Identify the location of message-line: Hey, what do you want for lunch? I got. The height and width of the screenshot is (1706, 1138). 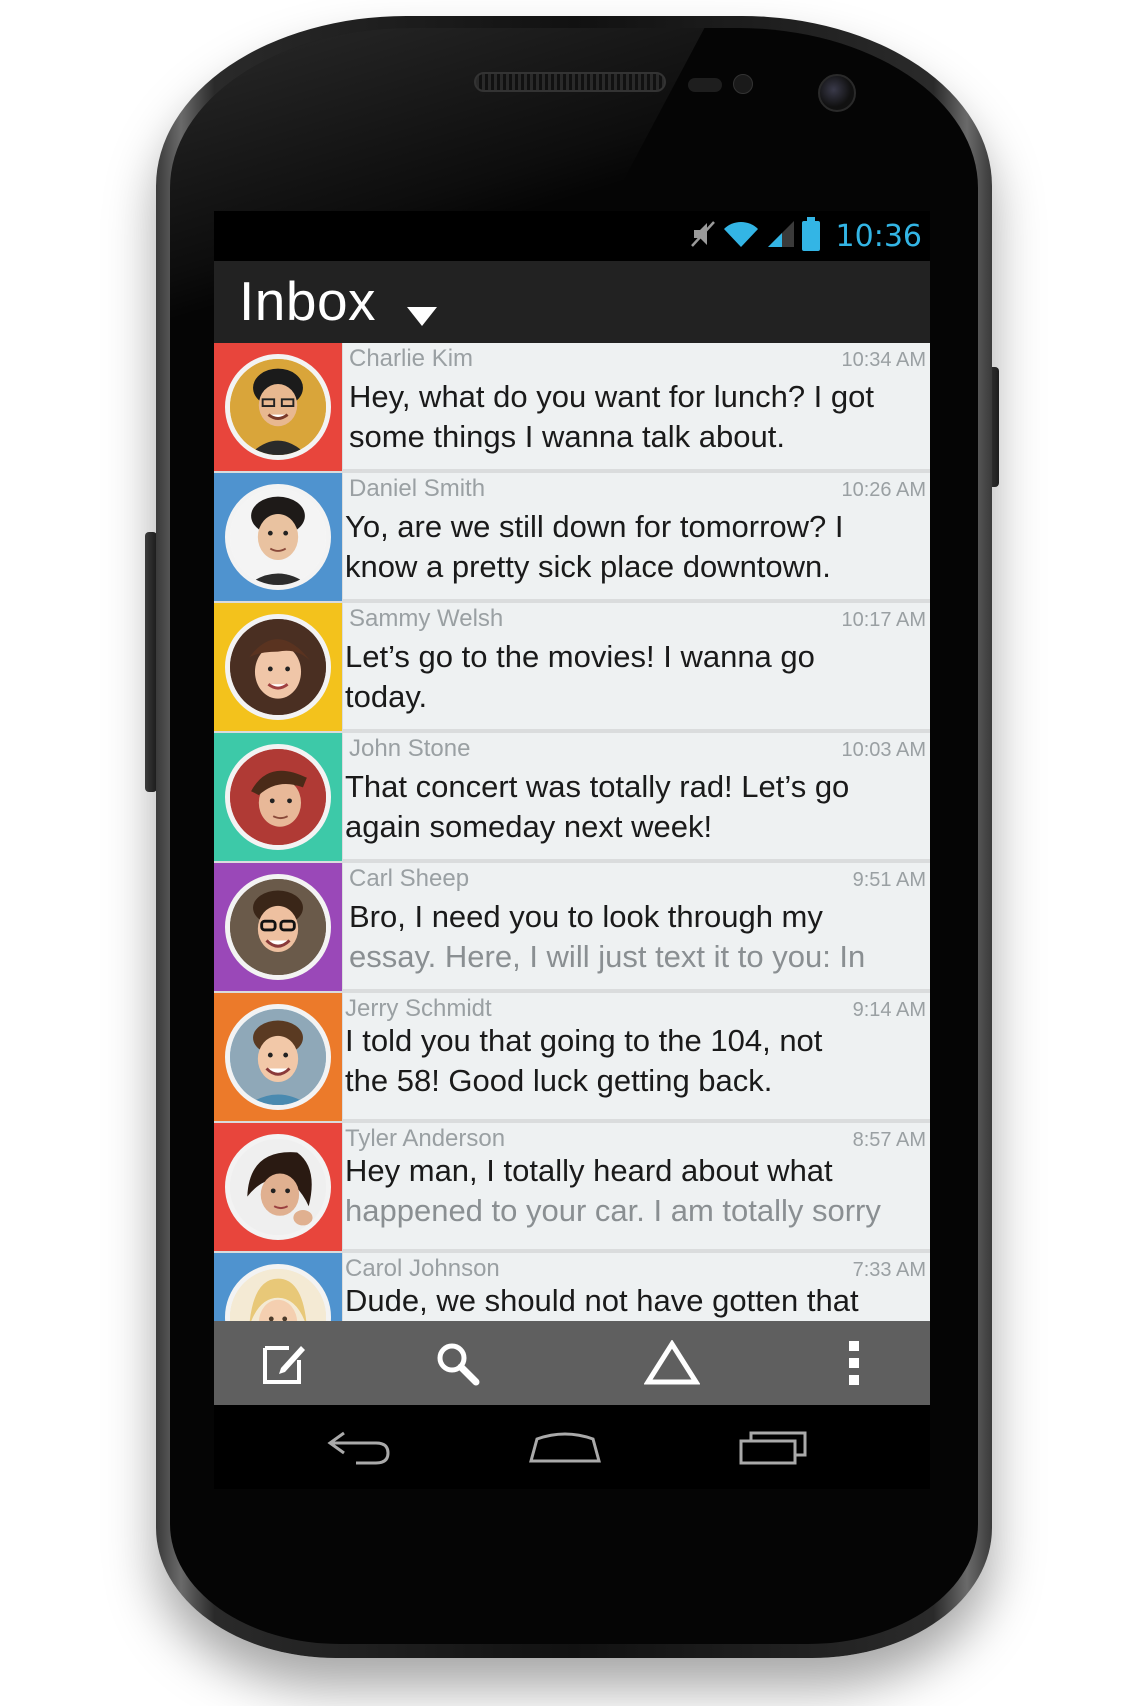
(612, 396).